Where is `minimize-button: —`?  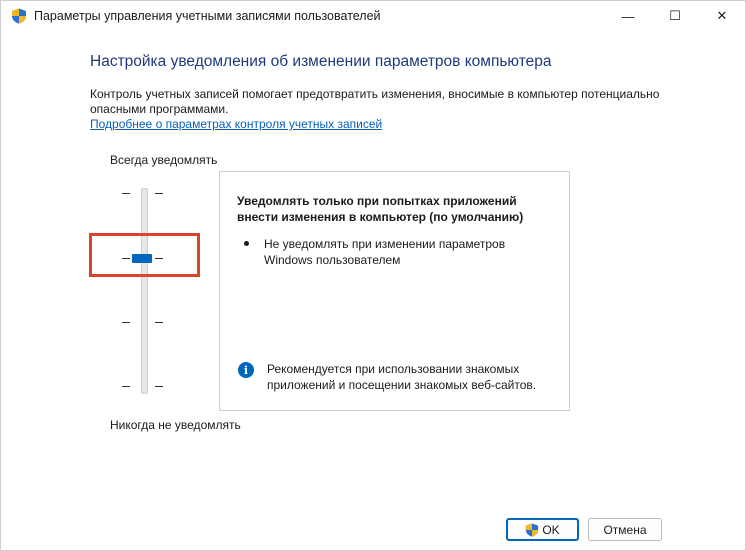
minimize-button: — is located at coordinates (628, 16).